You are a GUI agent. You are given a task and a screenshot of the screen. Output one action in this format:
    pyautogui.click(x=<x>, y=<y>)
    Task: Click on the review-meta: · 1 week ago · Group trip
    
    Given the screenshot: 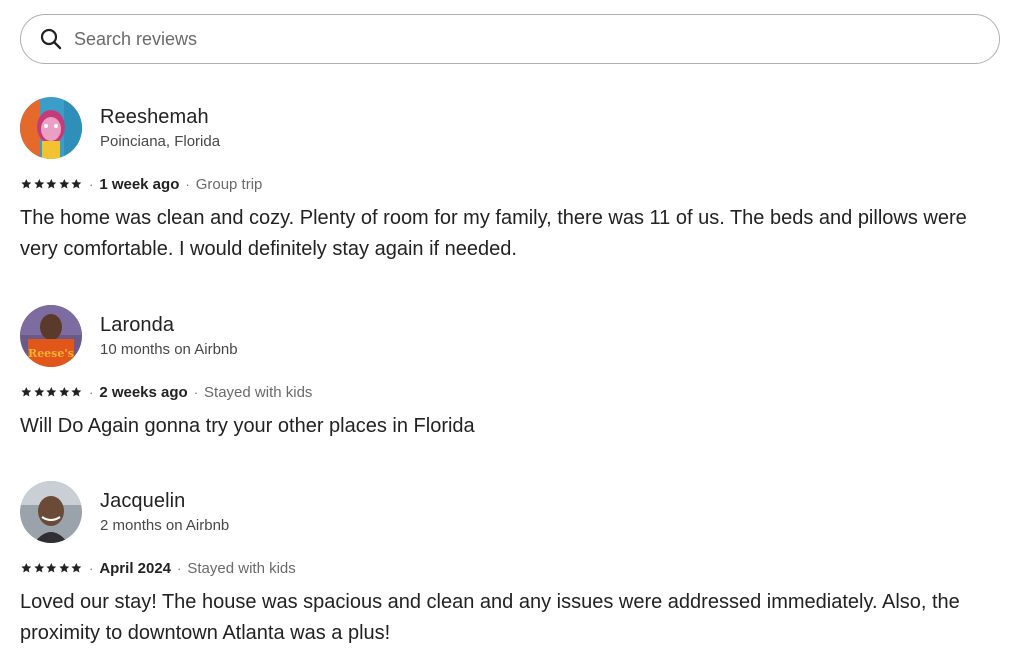 What is the action you would take?
    pyautogui.click(x=515, y=184)
    